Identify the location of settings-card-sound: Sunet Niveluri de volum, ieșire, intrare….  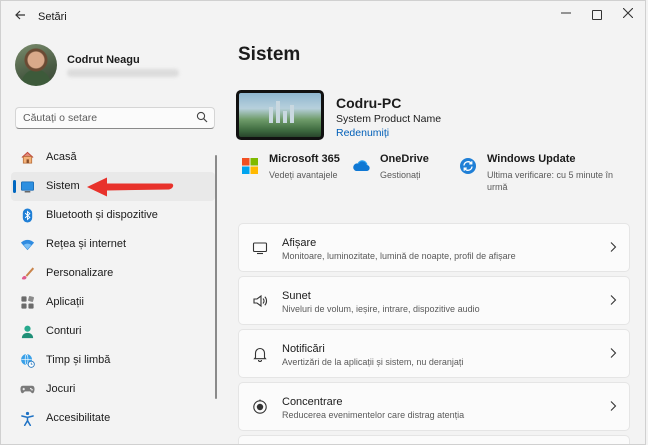
(434, 300).